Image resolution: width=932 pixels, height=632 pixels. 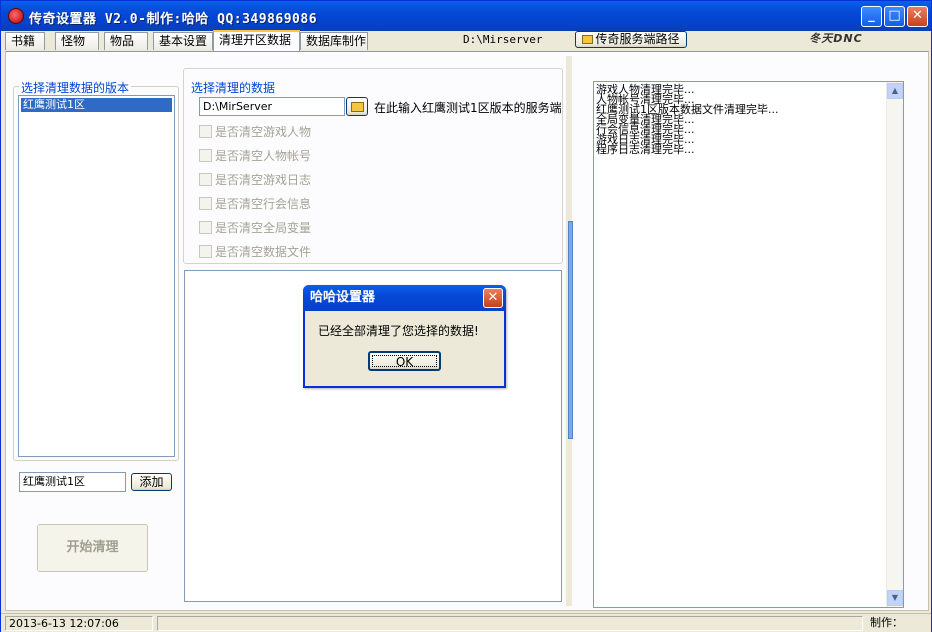 I want to click on dialog-close-button: ✕, so click(x=493, y=298).